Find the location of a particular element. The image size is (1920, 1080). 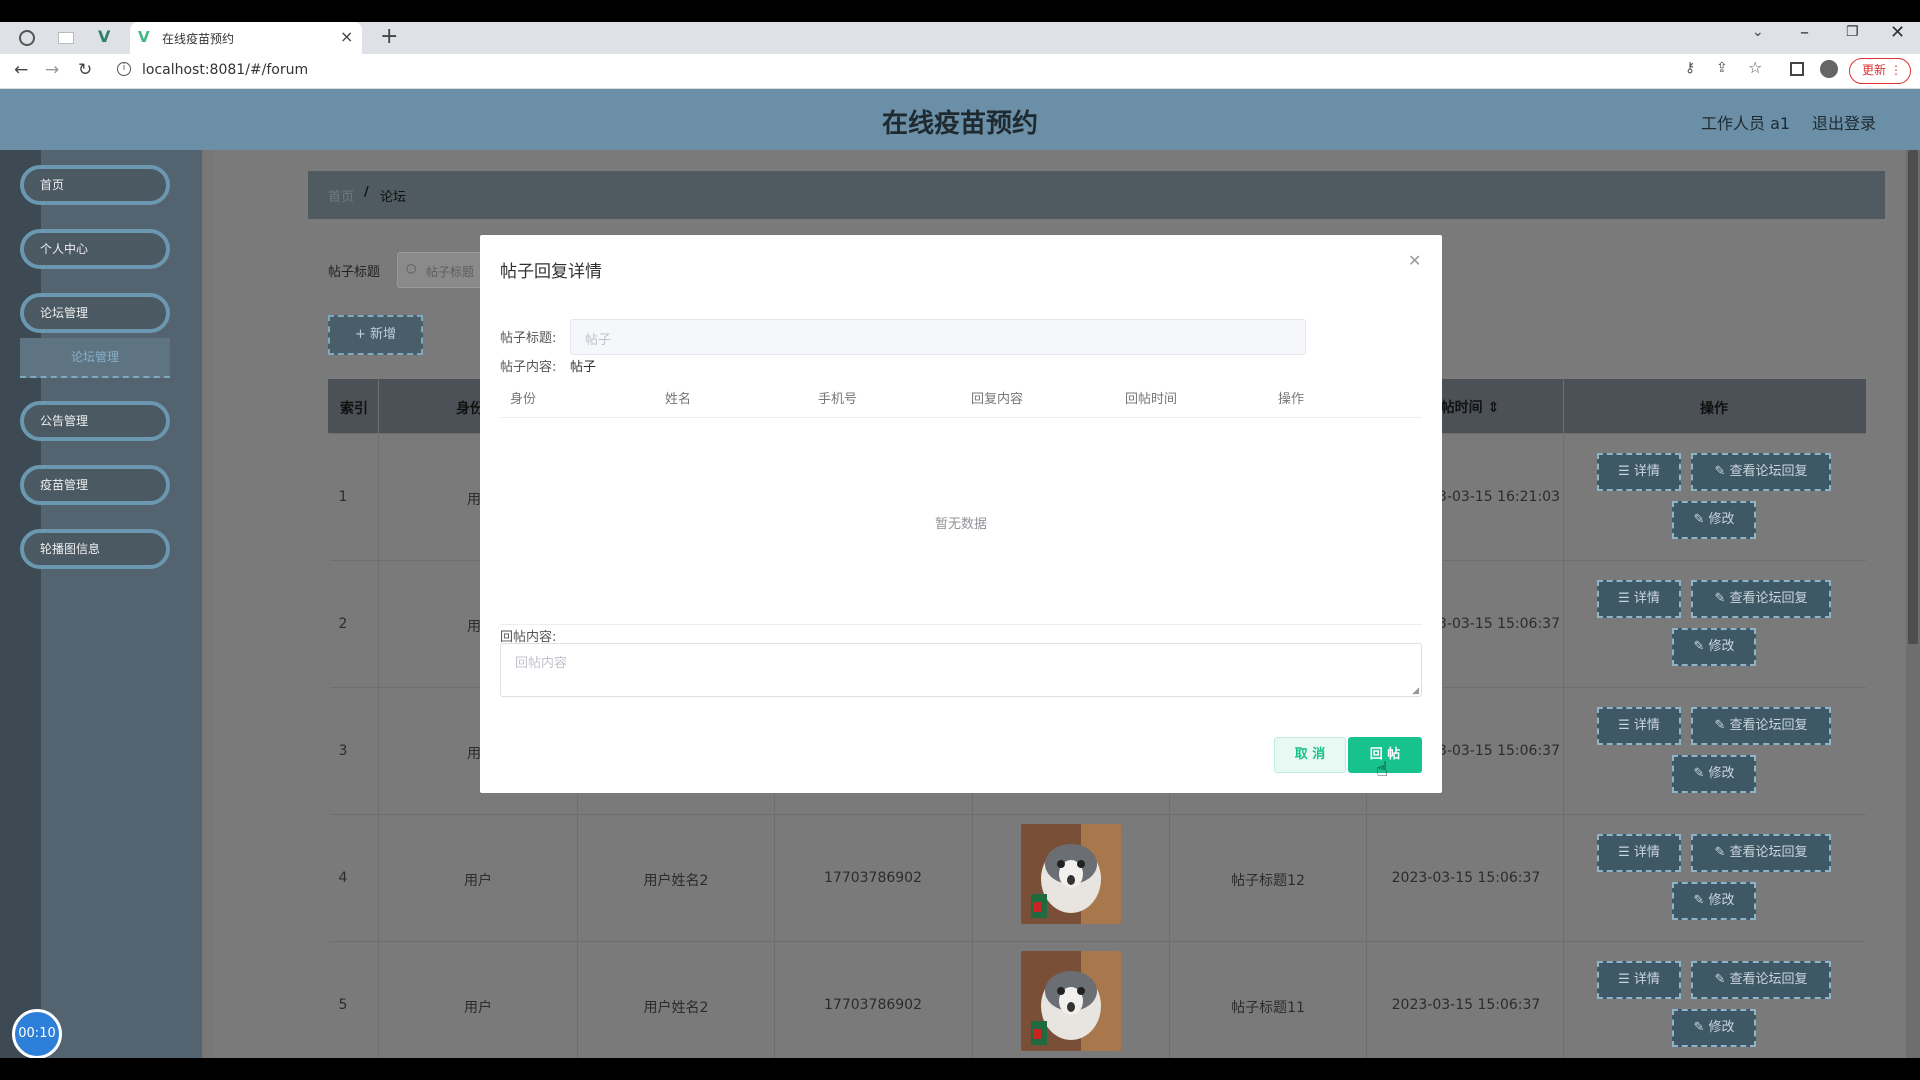

cursor-hand-icon: ☝ is located at coordinates (1382, 769).